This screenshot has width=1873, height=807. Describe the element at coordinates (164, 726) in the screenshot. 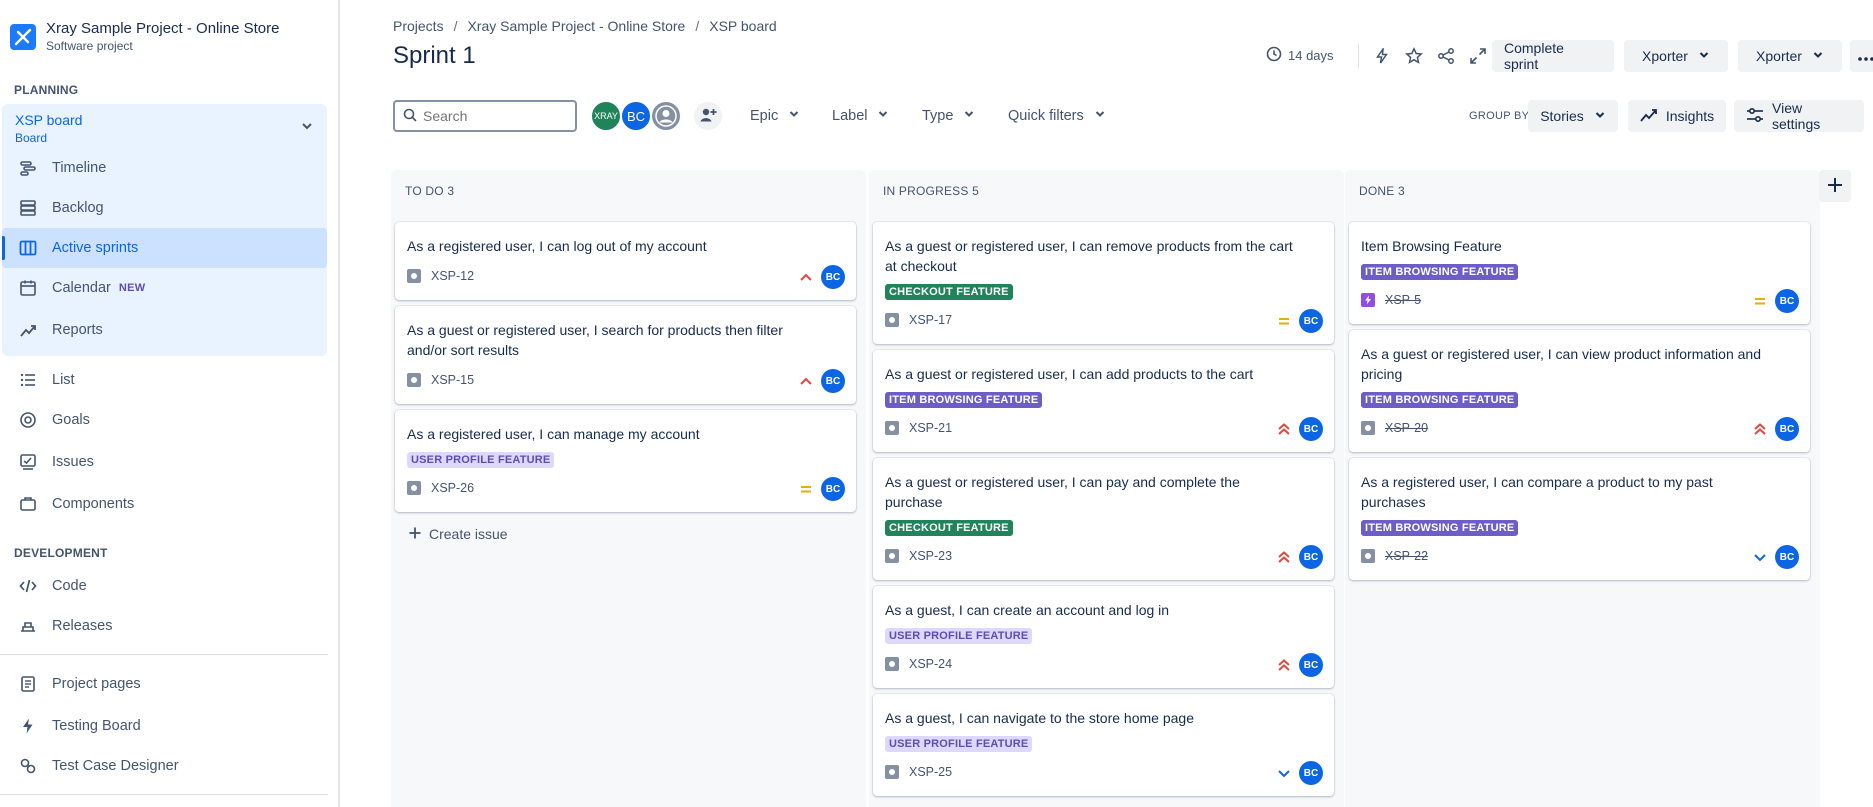

I see `sidebar-item-testing-board: Testing Board` at that location.